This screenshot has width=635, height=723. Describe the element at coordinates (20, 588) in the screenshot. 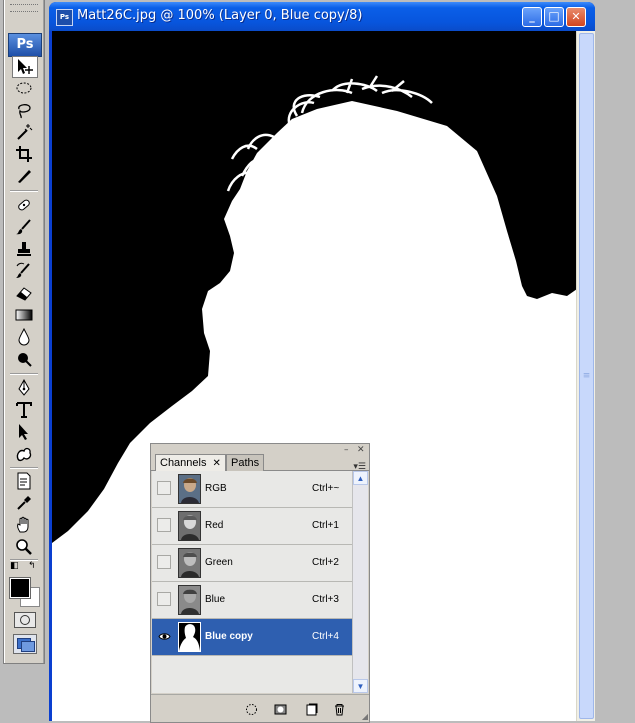

I see `foreground-color-swatch` at that location.